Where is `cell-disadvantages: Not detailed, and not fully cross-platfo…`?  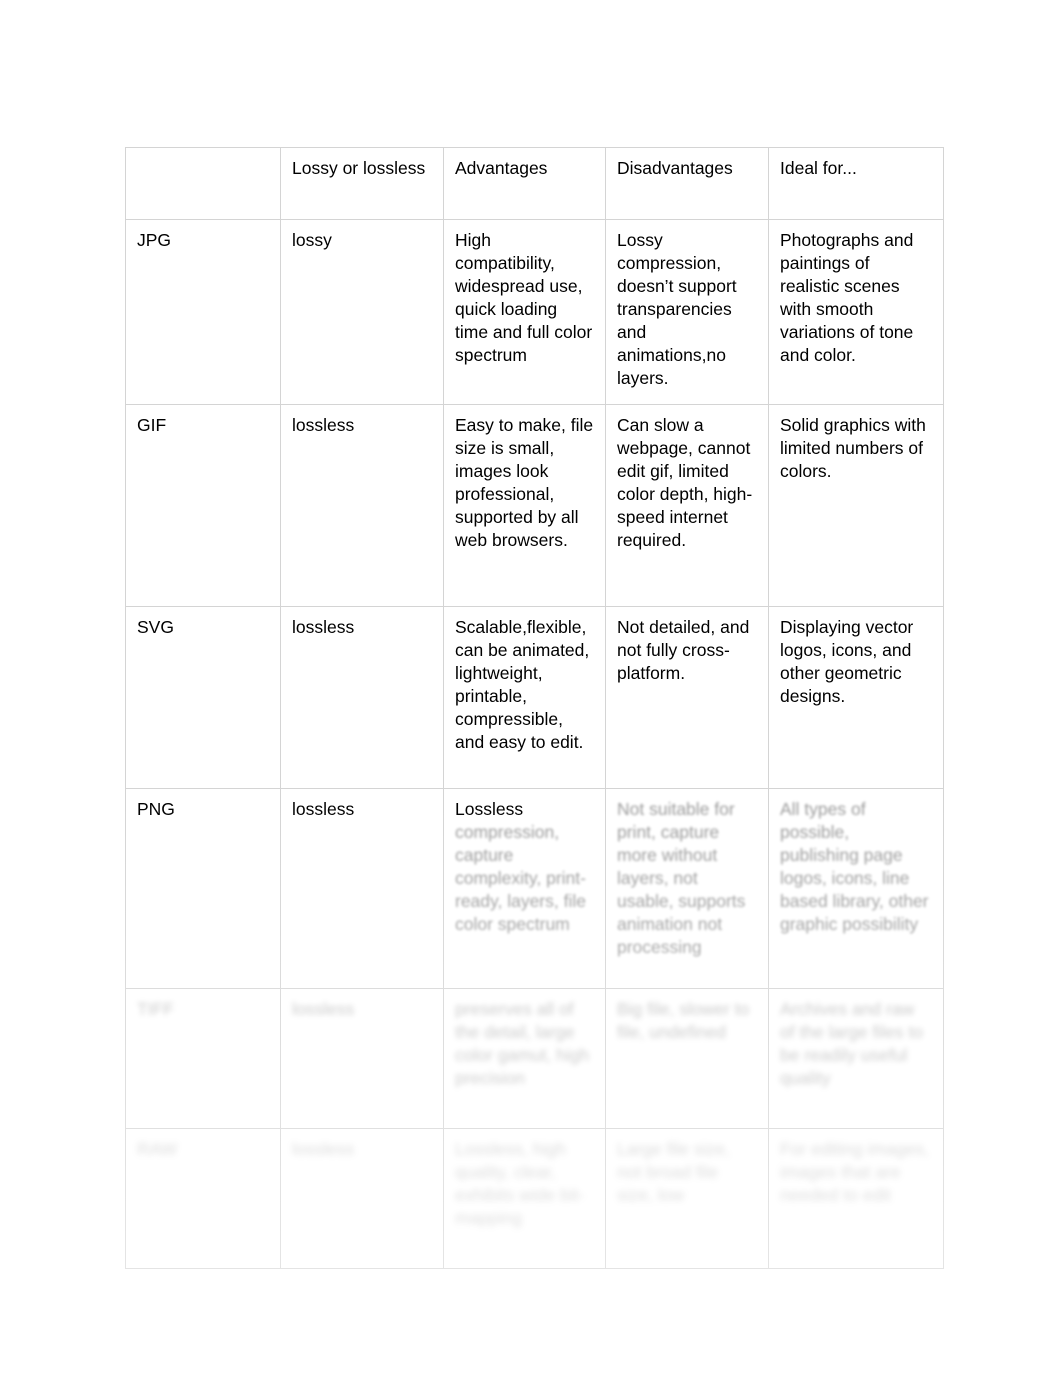 cell-disadvantages: Not detailed, and not fully cross-platfo… is located at coordinates (687, 697).